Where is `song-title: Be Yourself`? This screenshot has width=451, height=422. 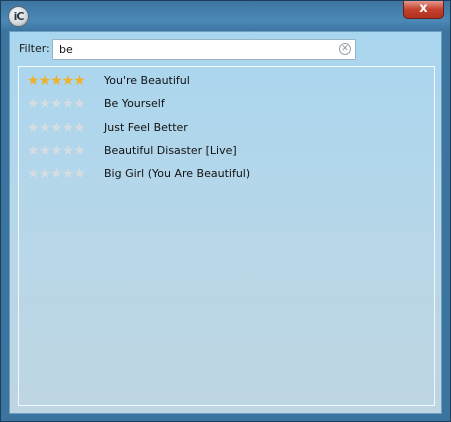
song-title: Be Yourself is located at coordinates (134, 104).